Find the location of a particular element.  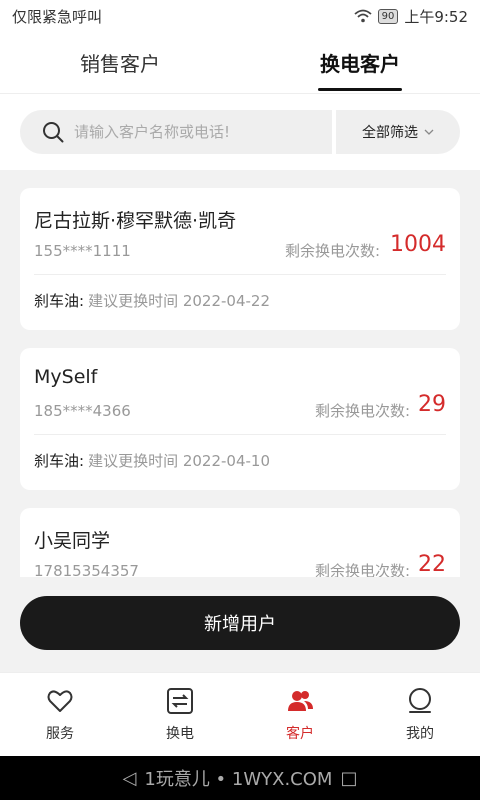

system-nav-bar: ◁ 1玩意儿 • 1WYX.COM □ is located at coordinates (240, 778).